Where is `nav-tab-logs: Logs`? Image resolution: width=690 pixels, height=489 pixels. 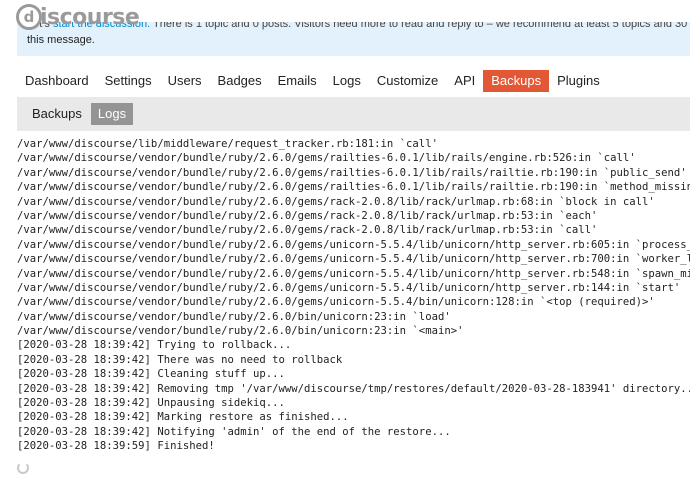
nav-tab-logs: Logs is located at coordinates (347, 81).